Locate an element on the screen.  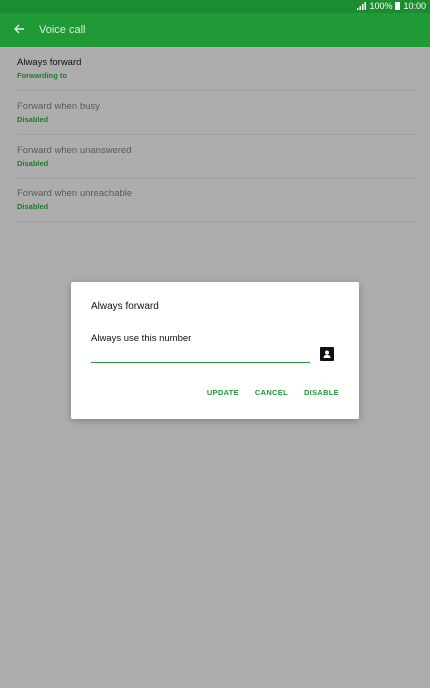
dialog-actions: UPDATE CANCEL DISABLE is located at coordinates (273, 392).